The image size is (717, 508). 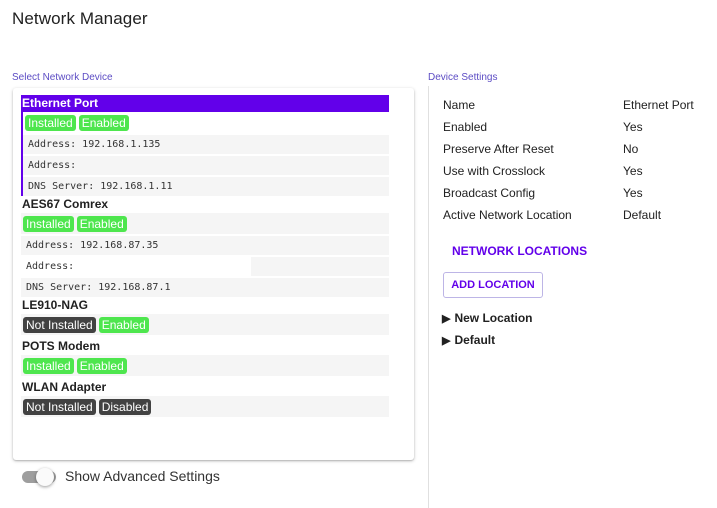 I want to click on location-item-default: ▶ Default, so click(x=468, y=340).